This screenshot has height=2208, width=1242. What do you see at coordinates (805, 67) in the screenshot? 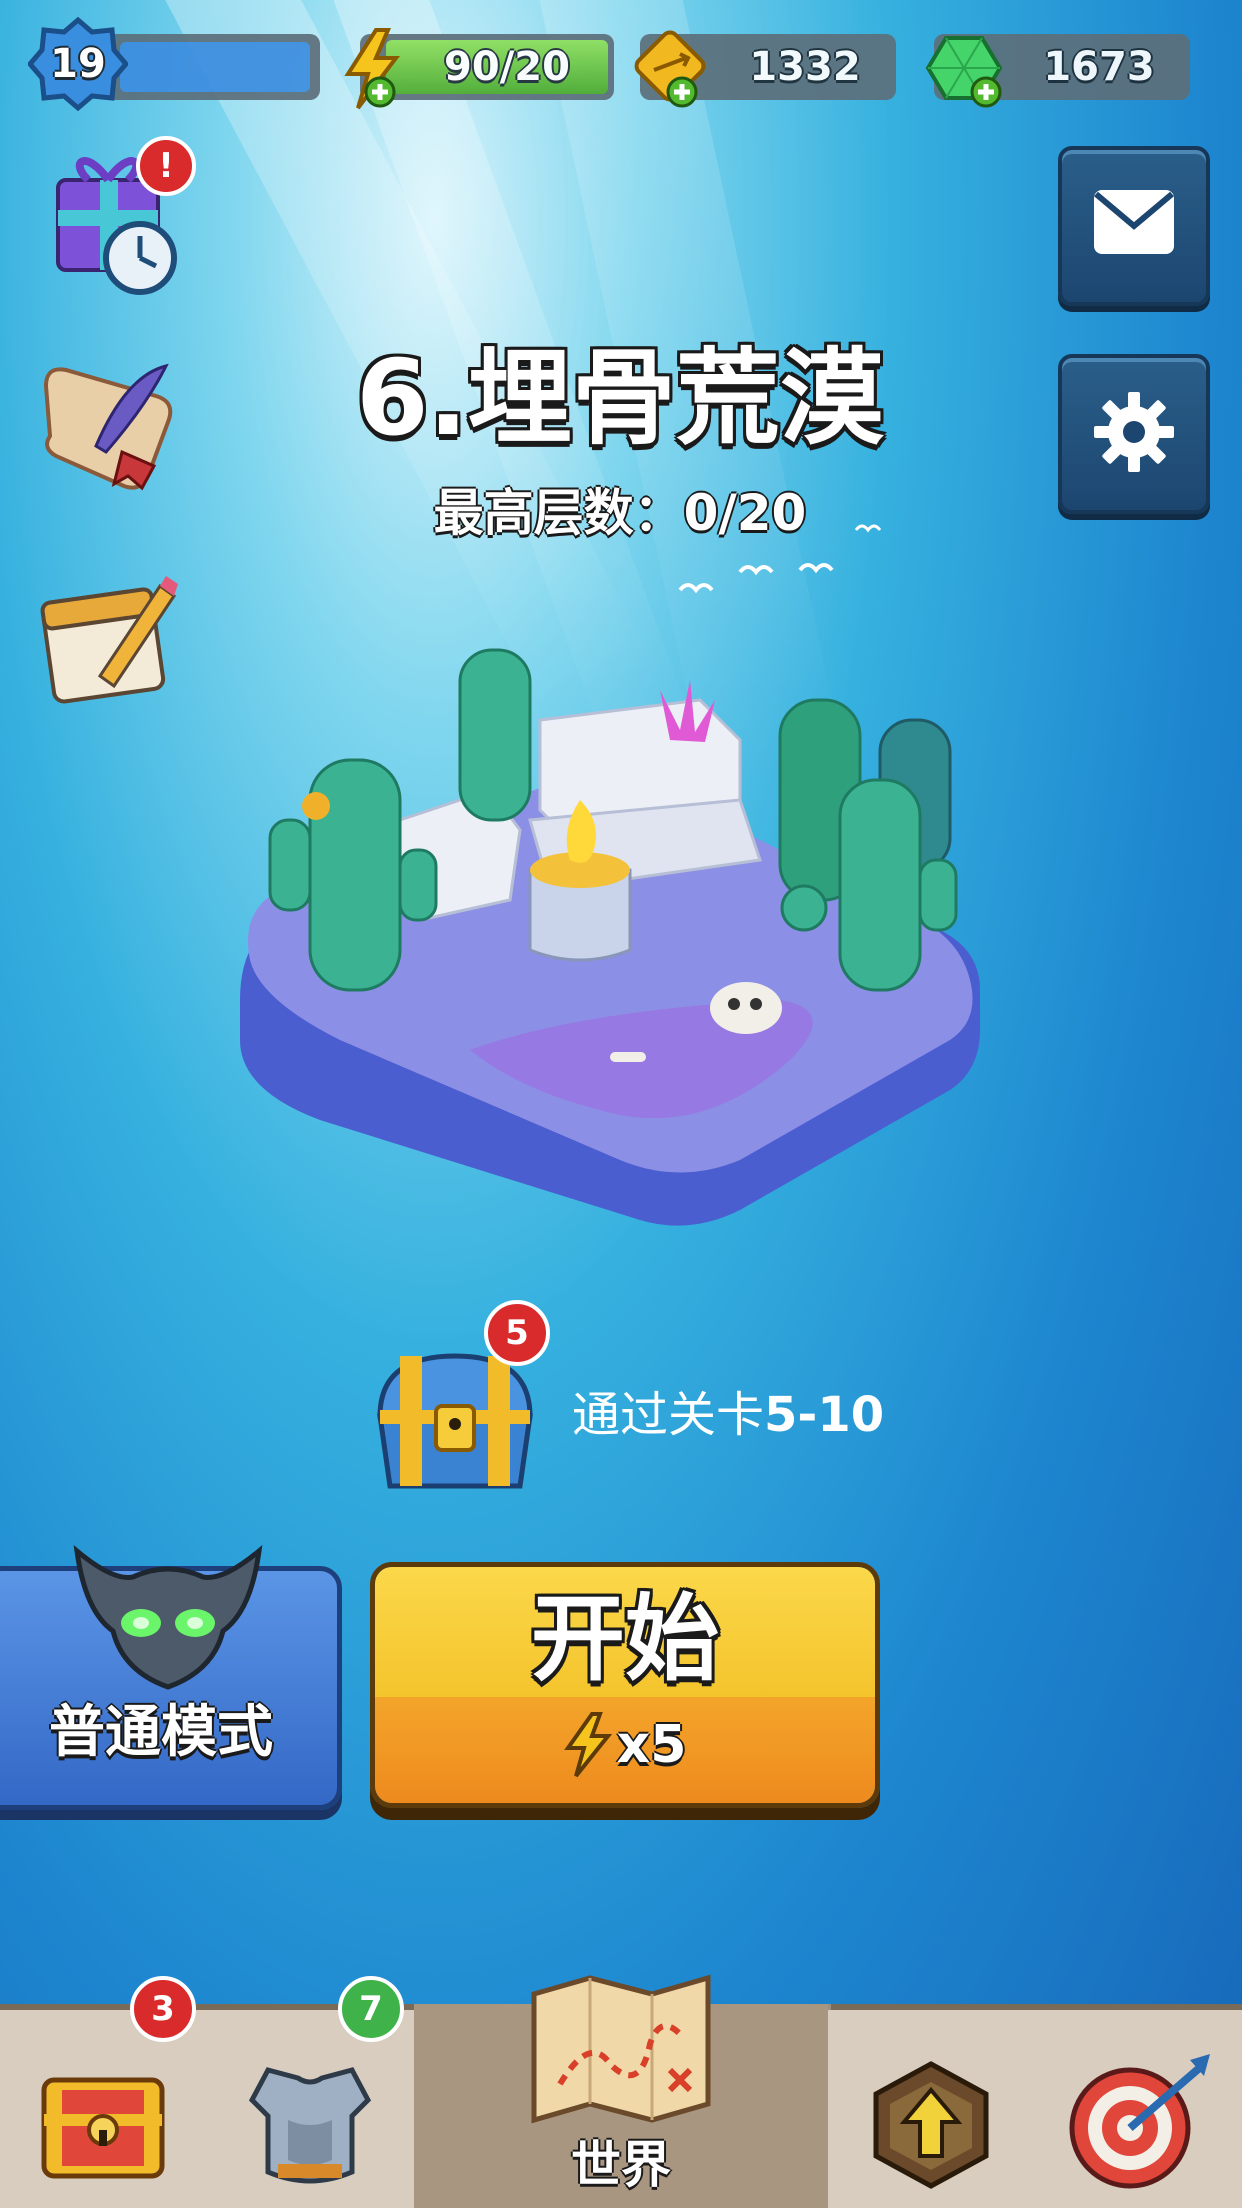
I see `arrow-currency-value: 1332` at bounding box center [805, 67].